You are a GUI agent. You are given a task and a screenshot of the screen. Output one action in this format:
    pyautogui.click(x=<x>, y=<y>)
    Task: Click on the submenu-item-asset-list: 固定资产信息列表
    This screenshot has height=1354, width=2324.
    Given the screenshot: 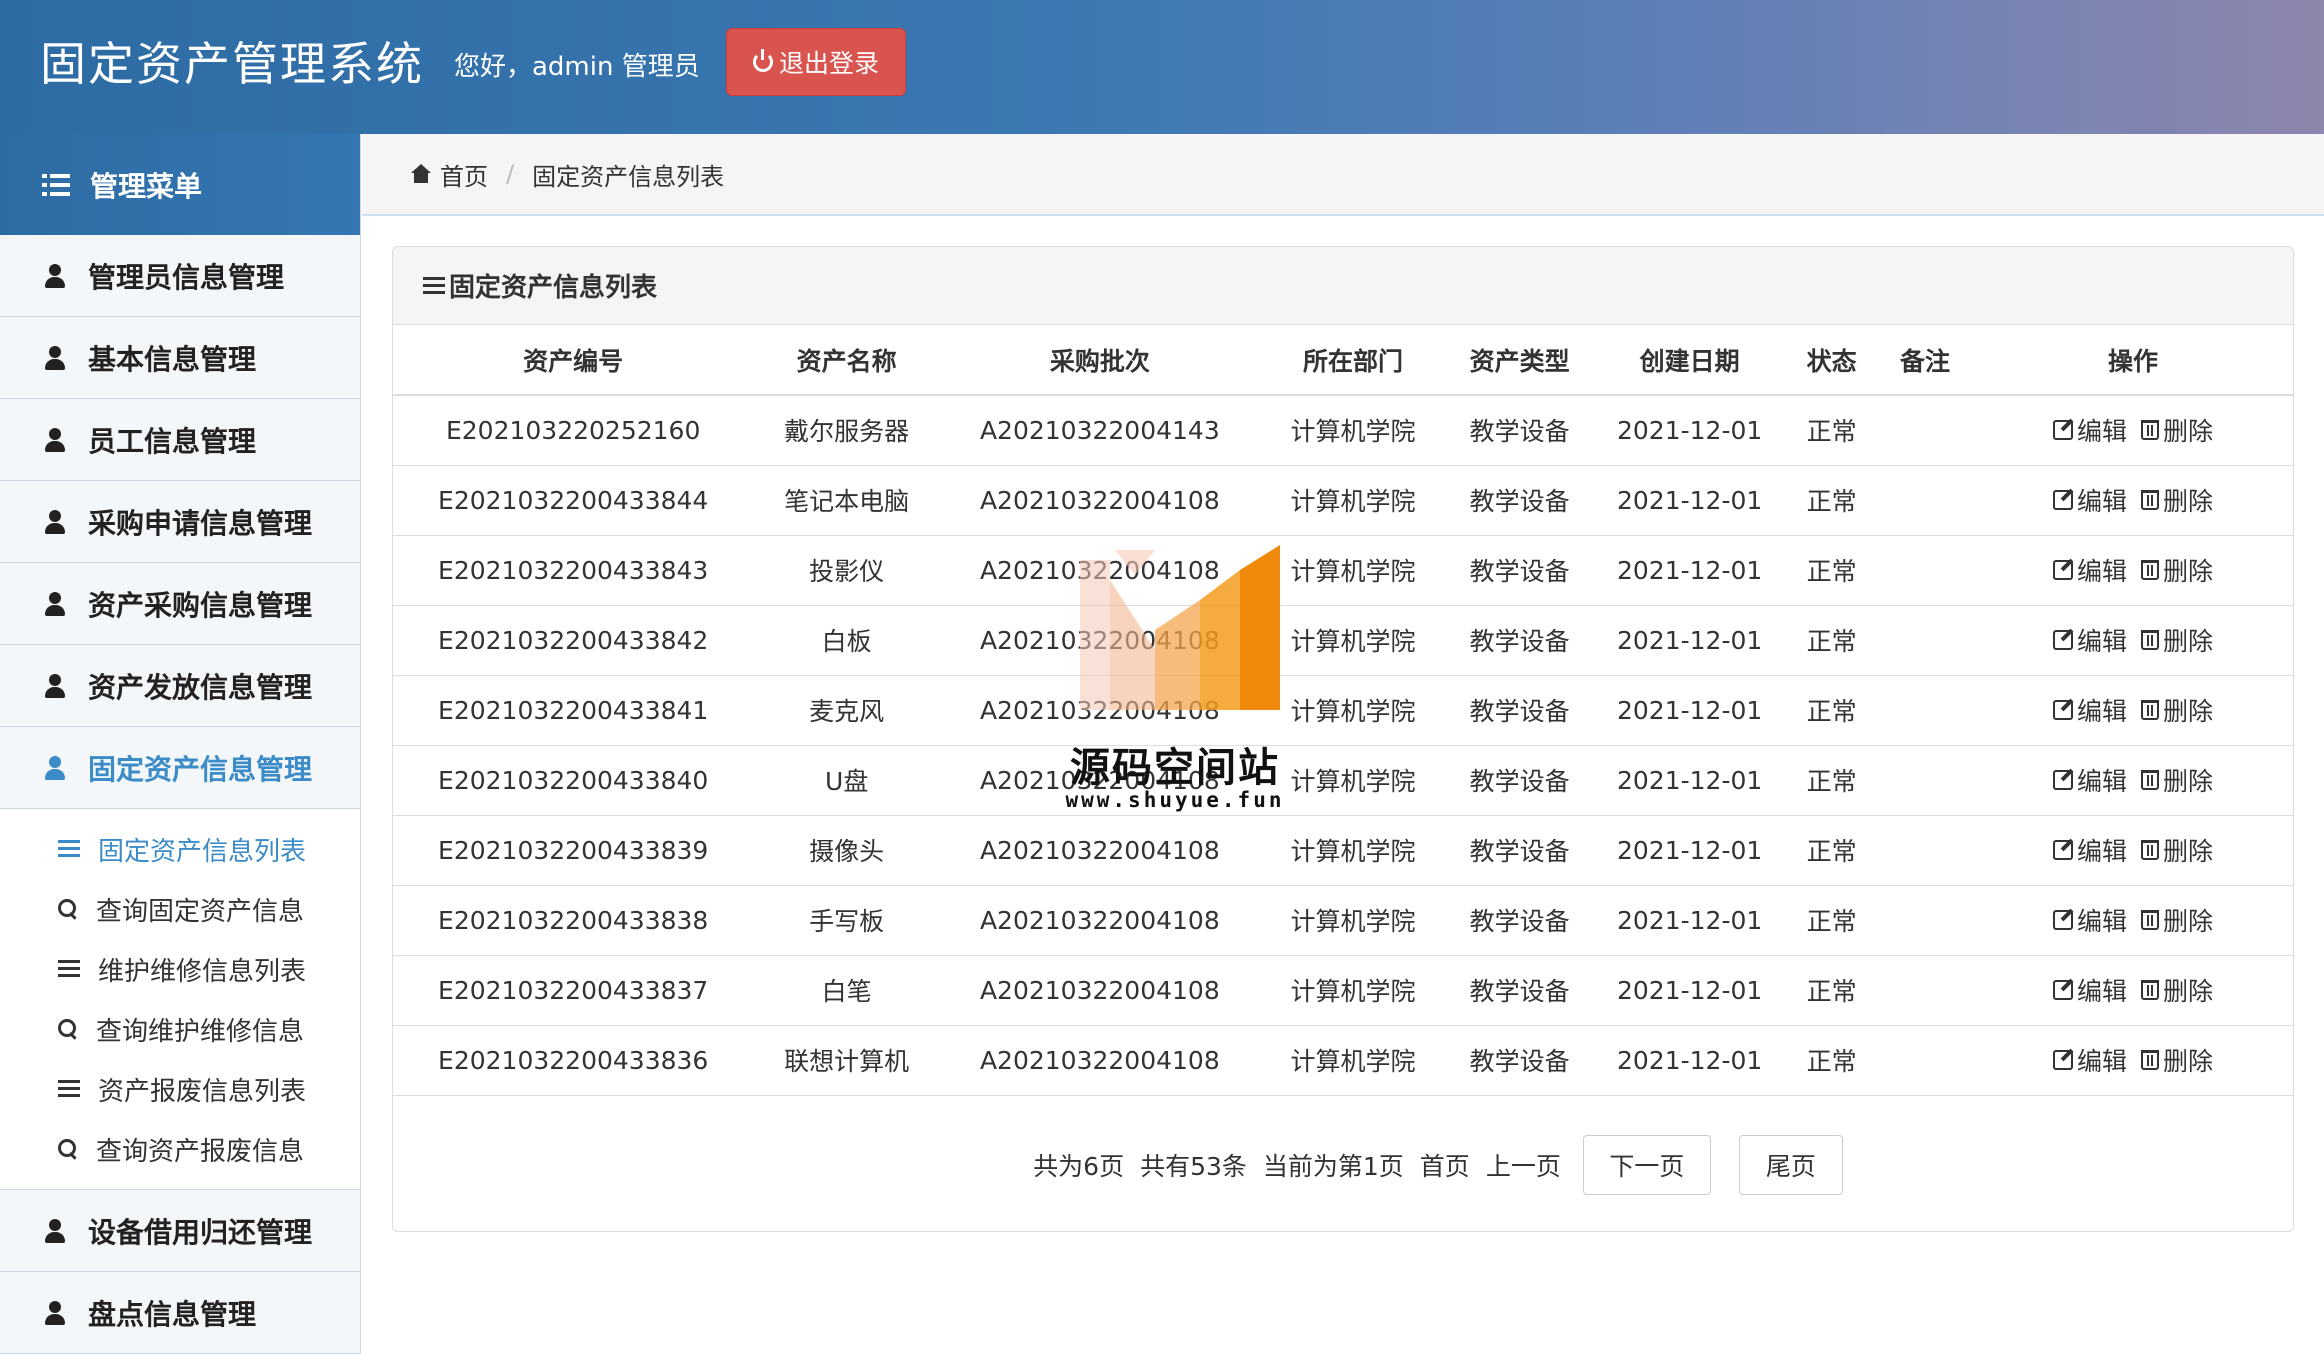 What is the action you would take?
    pyautogui.click(x=180, y=849)
    